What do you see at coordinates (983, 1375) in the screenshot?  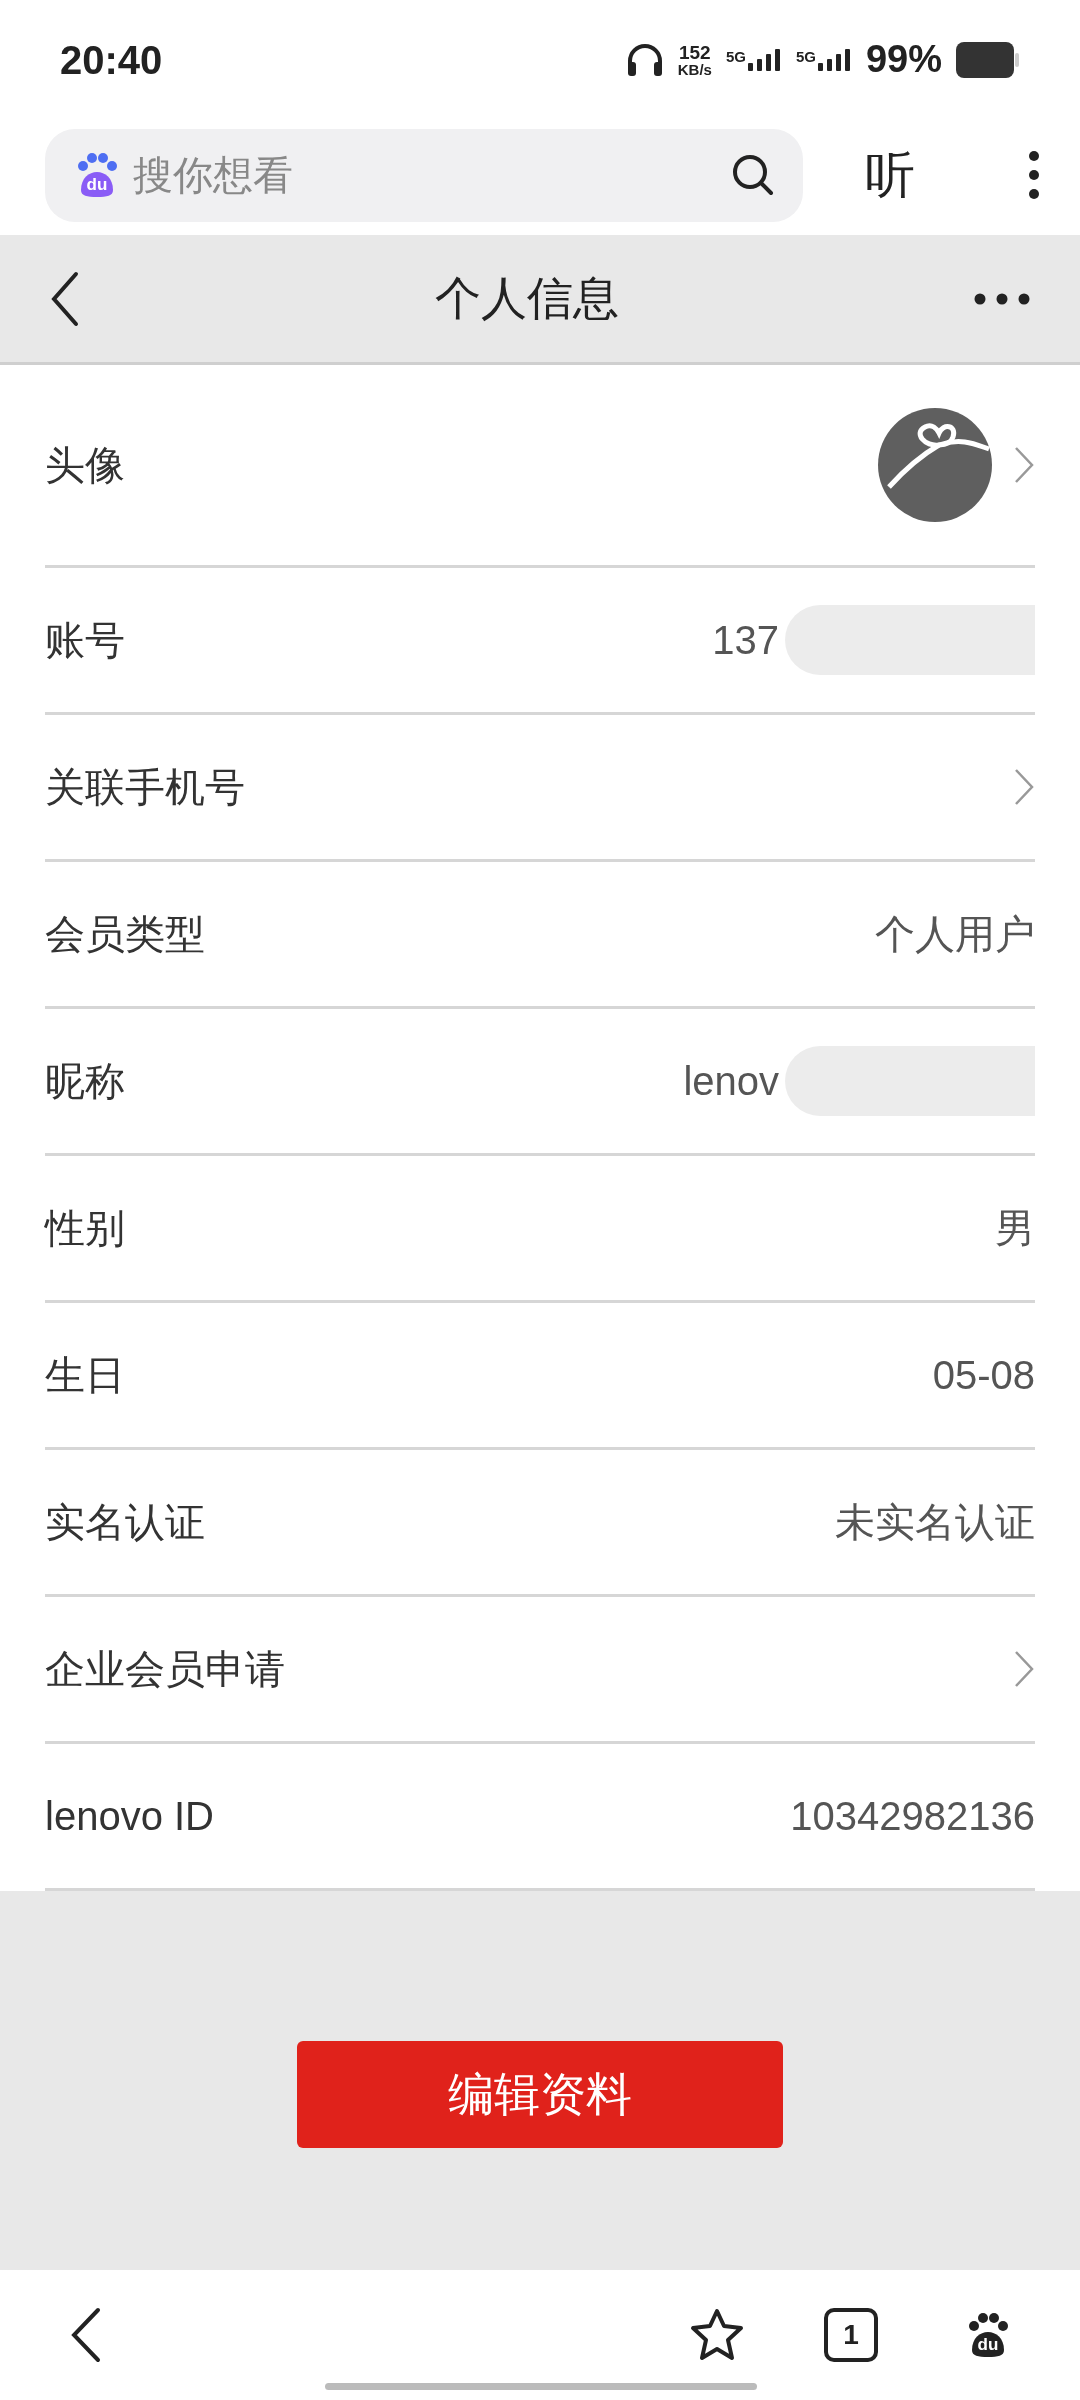 I see `row-value: 05-08` at bounding box center [983, 1375].